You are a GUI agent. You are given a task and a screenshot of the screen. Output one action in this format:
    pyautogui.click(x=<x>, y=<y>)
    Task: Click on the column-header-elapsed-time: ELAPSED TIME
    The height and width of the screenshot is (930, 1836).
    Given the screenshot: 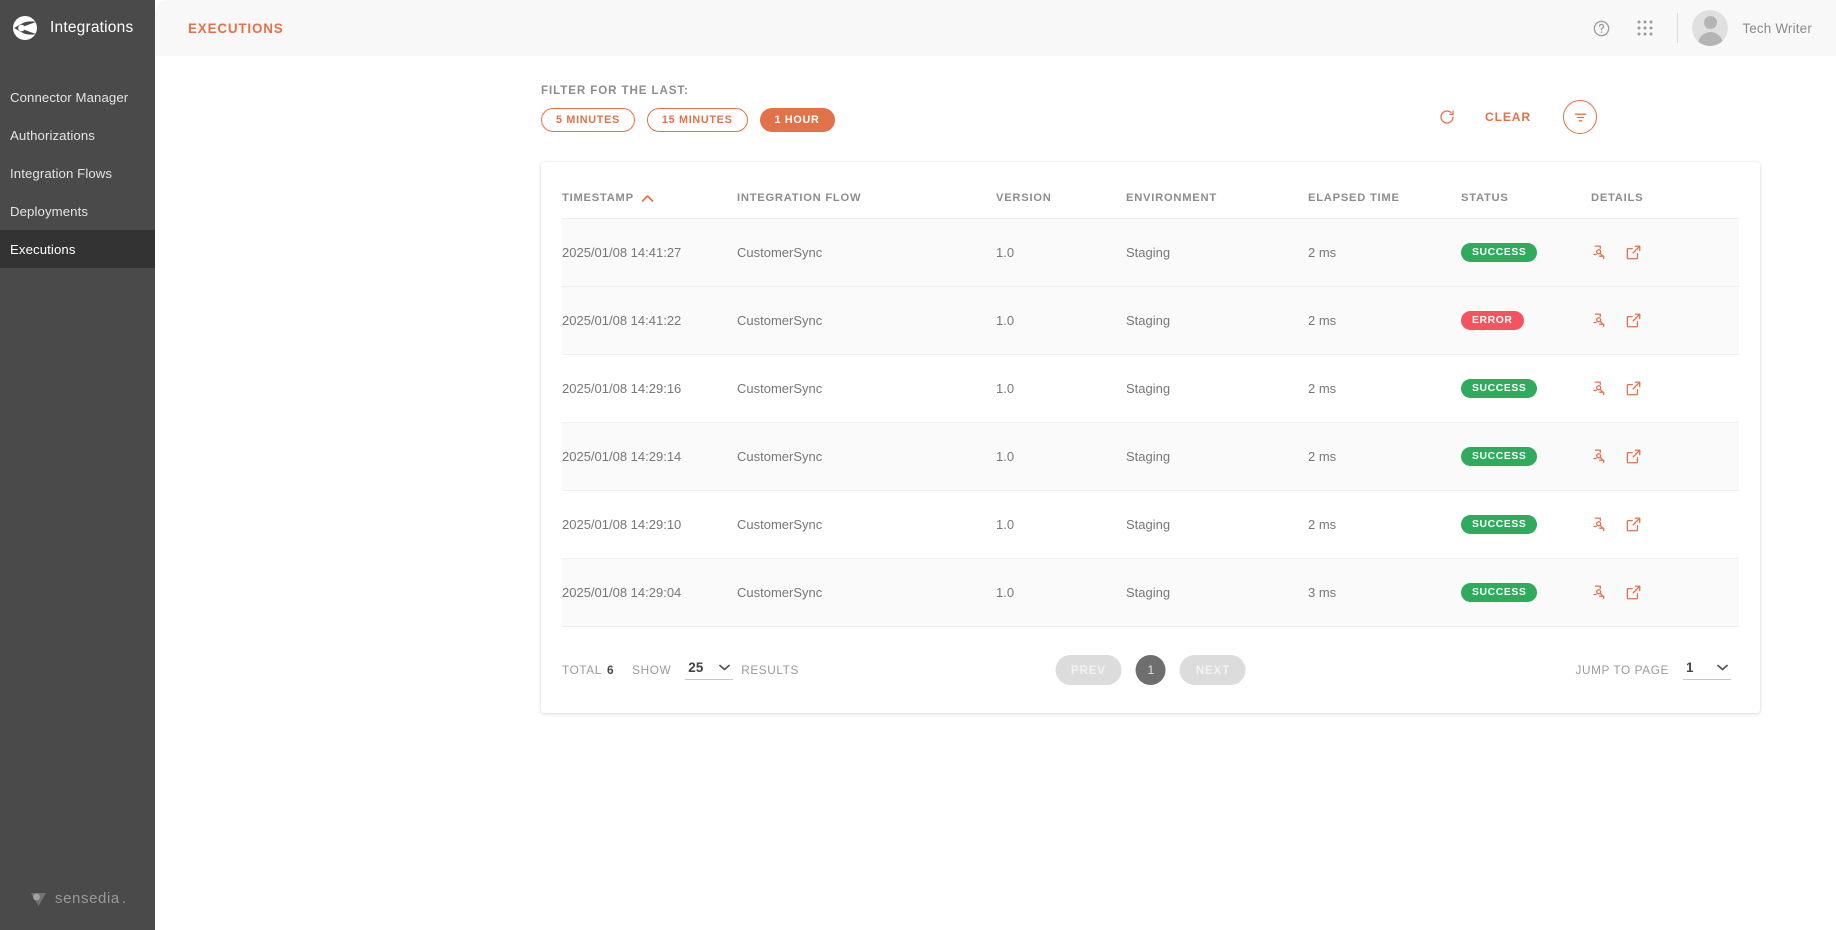 What is the action you would take?
    pyautogui.click(x=1384, y=190)
    